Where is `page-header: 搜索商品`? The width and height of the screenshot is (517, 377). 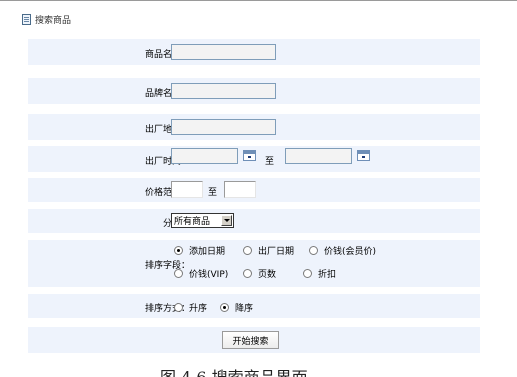
page-header: 搜索商品 is located at coordinates (47, 19).